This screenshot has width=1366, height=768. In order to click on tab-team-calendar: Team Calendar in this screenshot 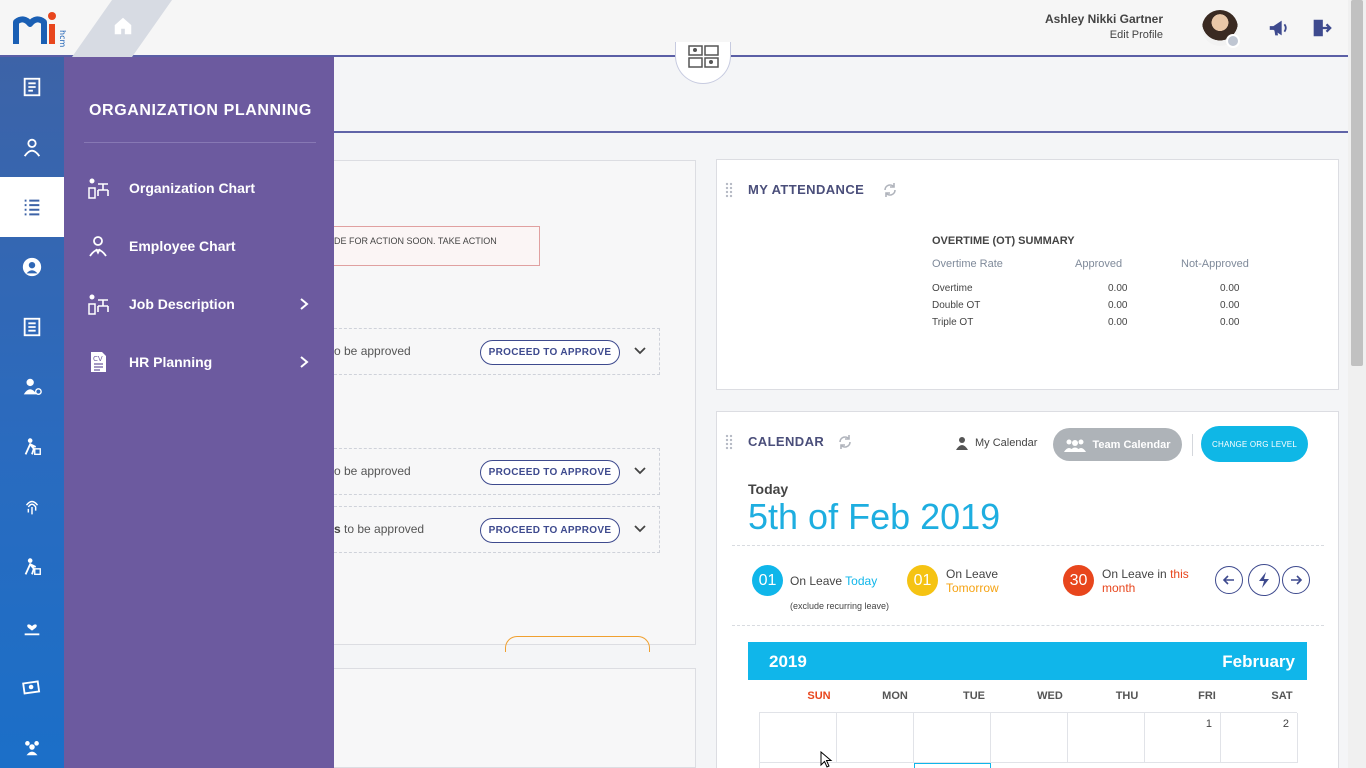, I will do `click(1117, 444)`.